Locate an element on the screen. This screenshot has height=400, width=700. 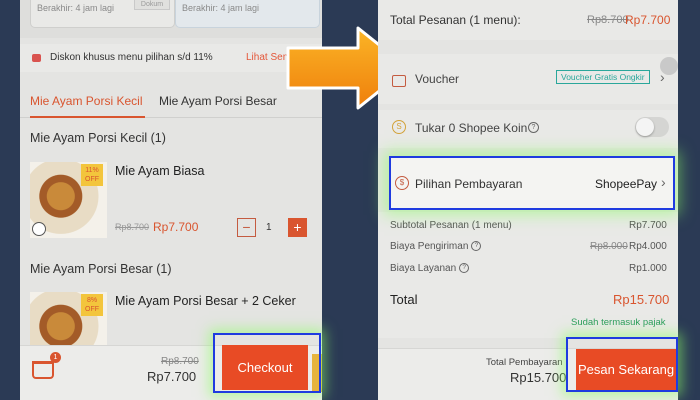
voucher-card: Berakhir: 4 jam lagi Dokum is located at coordinates (102, 14).